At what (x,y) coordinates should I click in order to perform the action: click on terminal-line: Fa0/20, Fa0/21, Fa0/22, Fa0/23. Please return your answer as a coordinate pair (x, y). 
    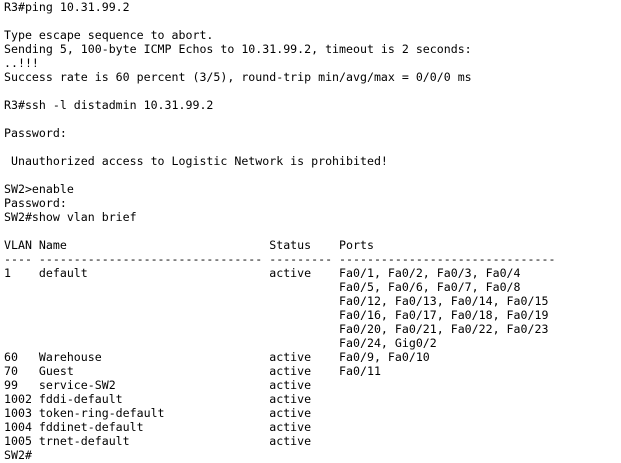
    Looking at the image, I should click on (276, 329).